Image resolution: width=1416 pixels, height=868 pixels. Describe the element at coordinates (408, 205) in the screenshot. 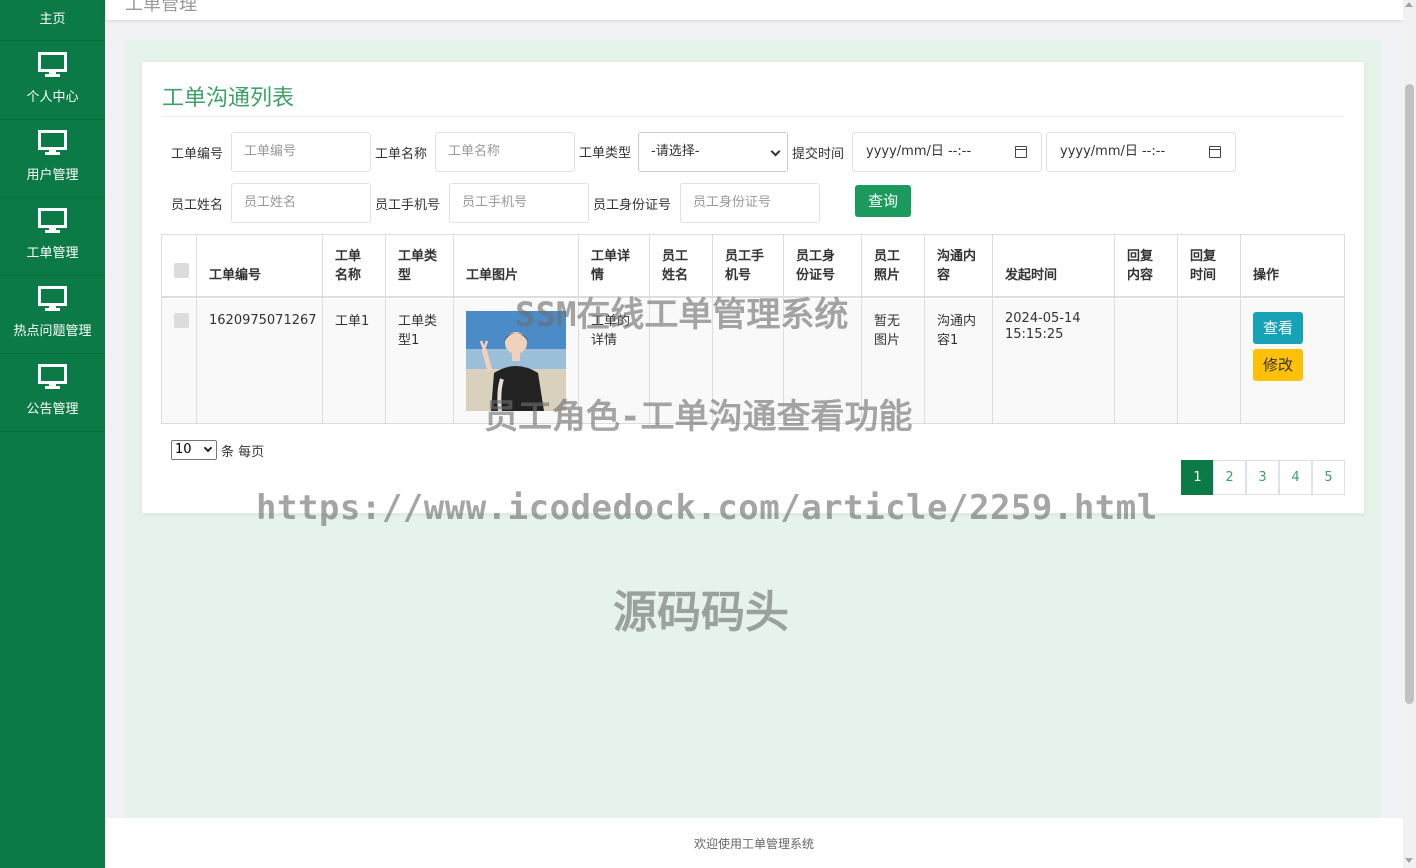

I see `employee-phone-label: 员工手机号` at that location.